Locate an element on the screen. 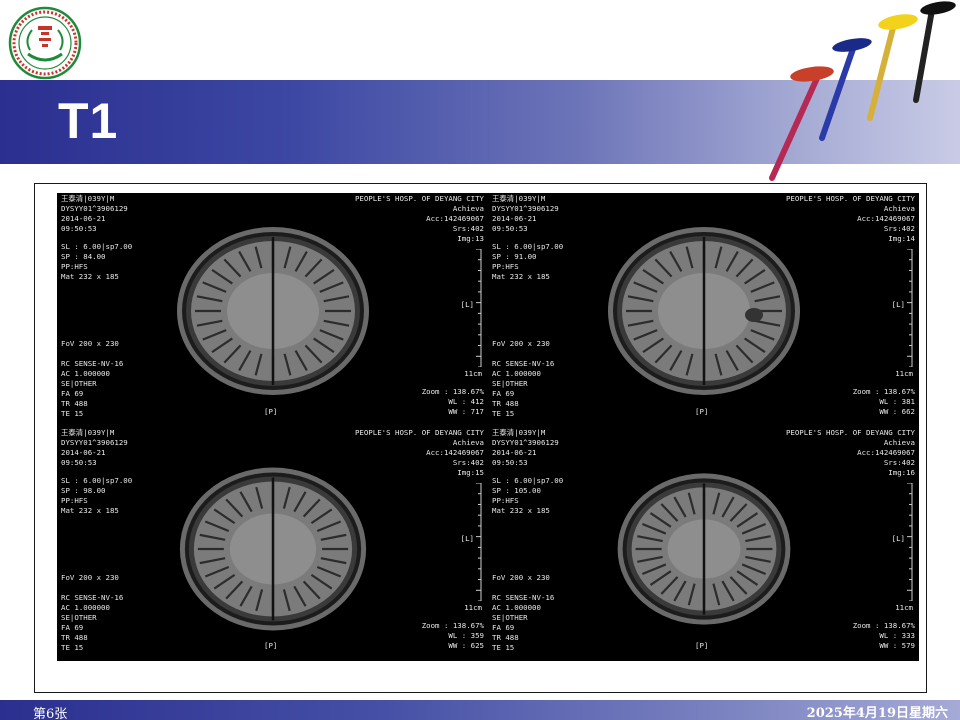 This screenshot has width=960, height=720. reflex-hammers-icon is located at coordinates (862, 91).